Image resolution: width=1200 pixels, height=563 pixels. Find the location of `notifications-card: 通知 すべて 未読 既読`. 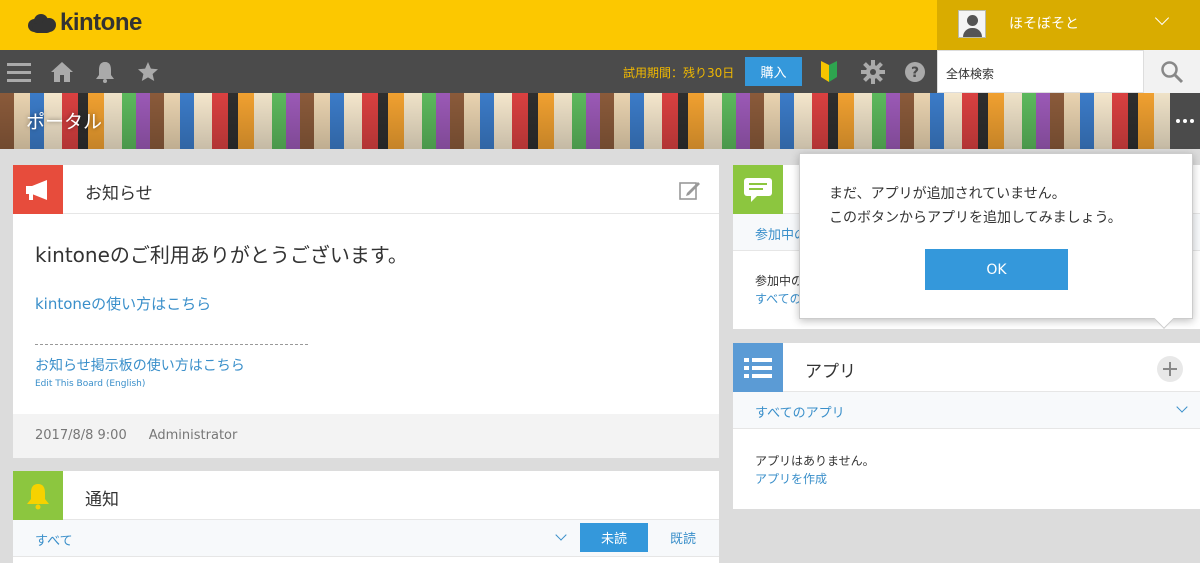

notifications-card: 通知 すべて 未読 既読 is located at coordinates (366, 517).